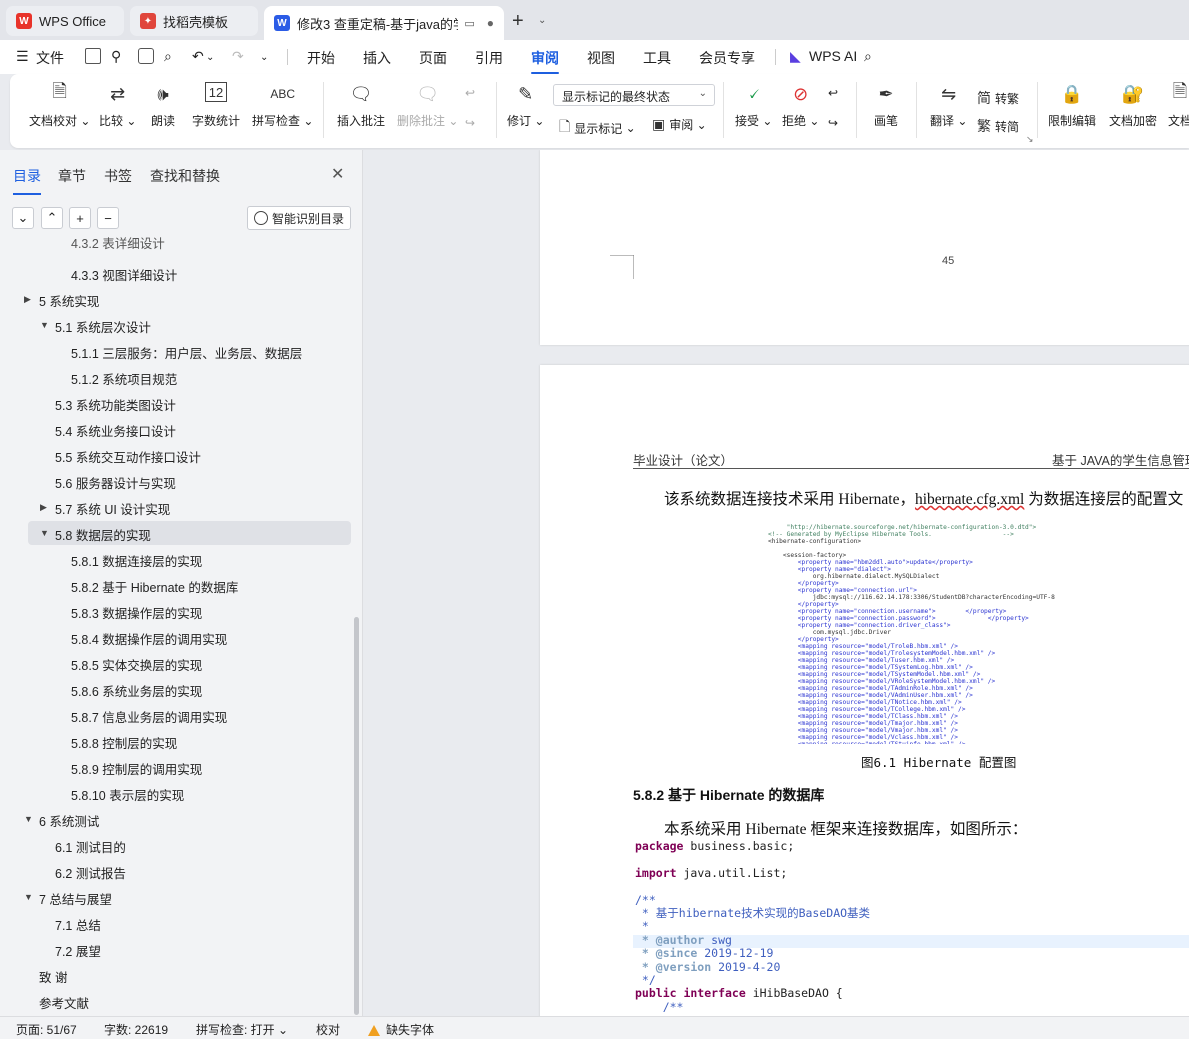 Image resolution: width=1189 pixels, height=1039 pixels. I want to click on toc-item: 5.8.8 控制层的实现, so click(175, 741).